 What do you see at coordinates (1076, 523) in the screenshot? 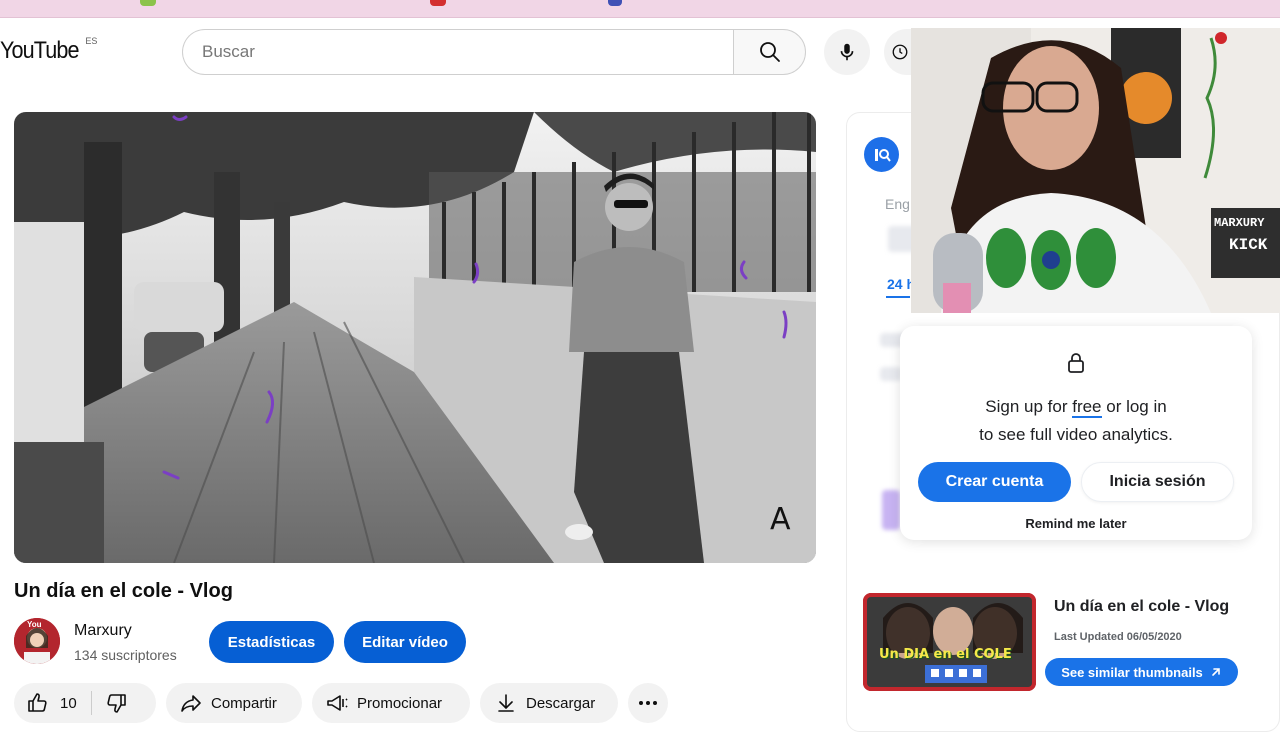
I see `remind-later-link: Remind me later` at bounding box center [1076, 523].